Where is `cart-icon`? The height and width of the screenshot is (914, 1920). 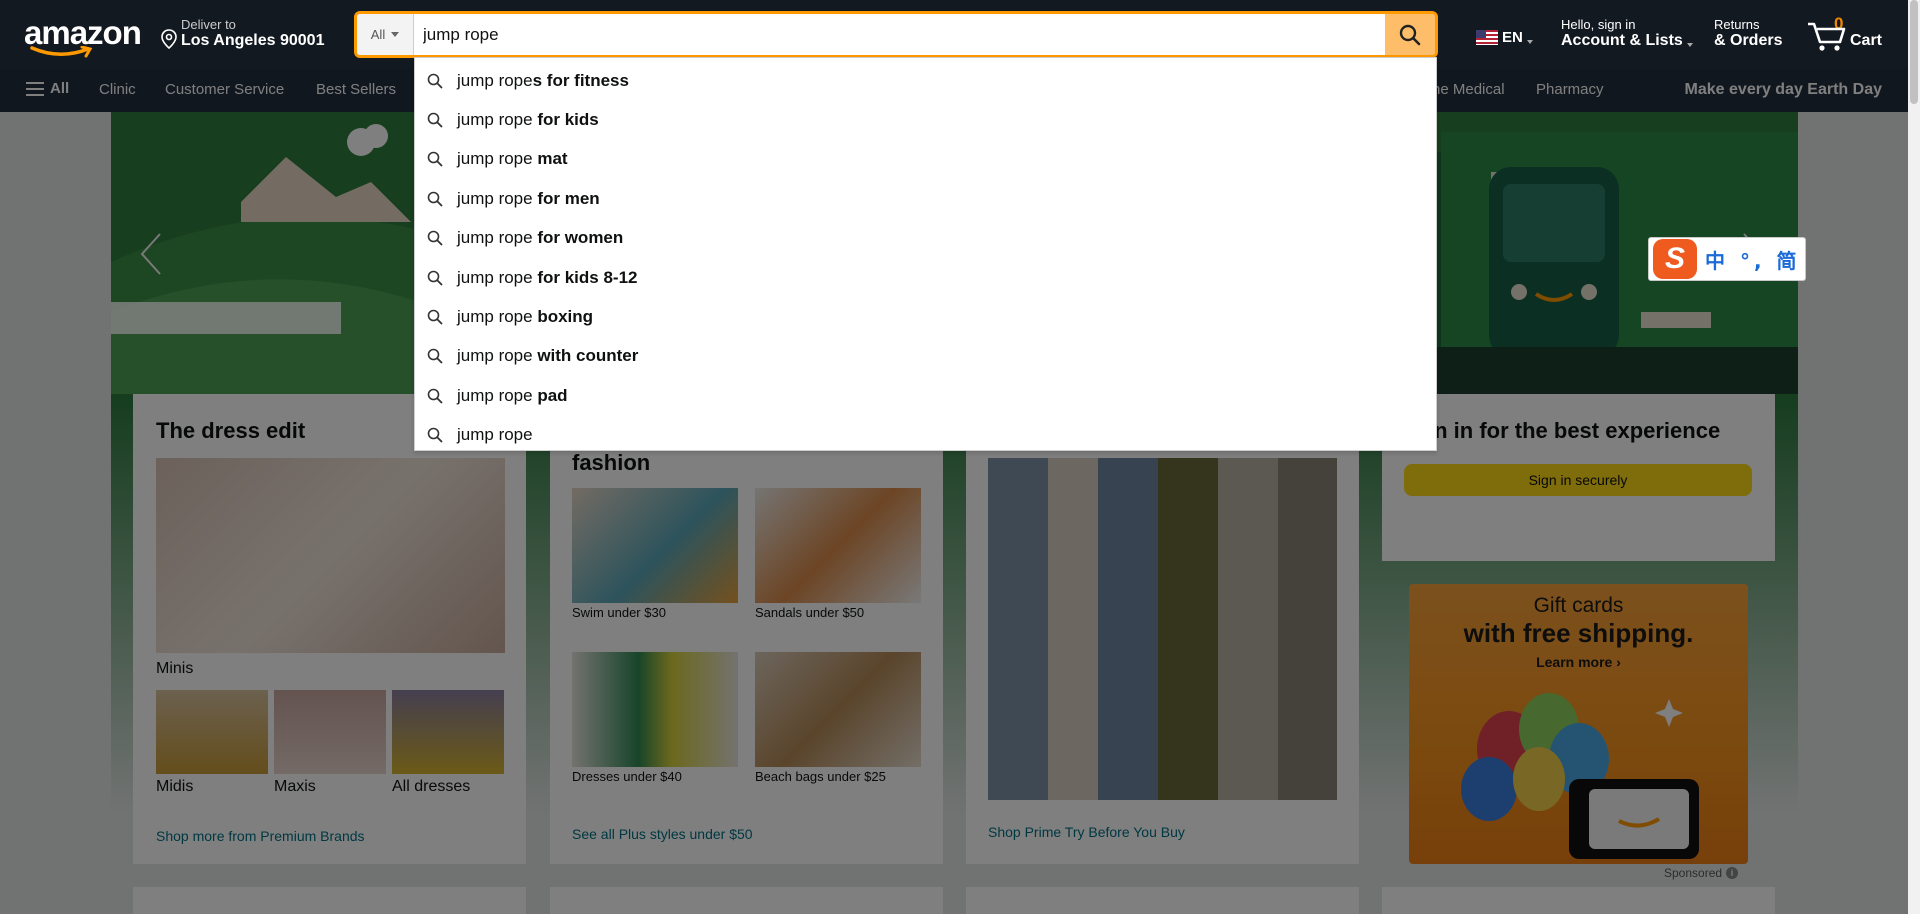 cart-icon is located at coordinates (1827, 36).